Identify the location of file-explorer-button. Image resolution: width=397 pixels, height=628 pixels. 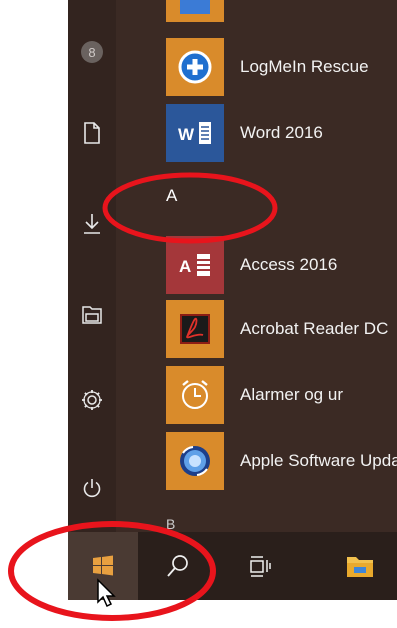
(92, 314).